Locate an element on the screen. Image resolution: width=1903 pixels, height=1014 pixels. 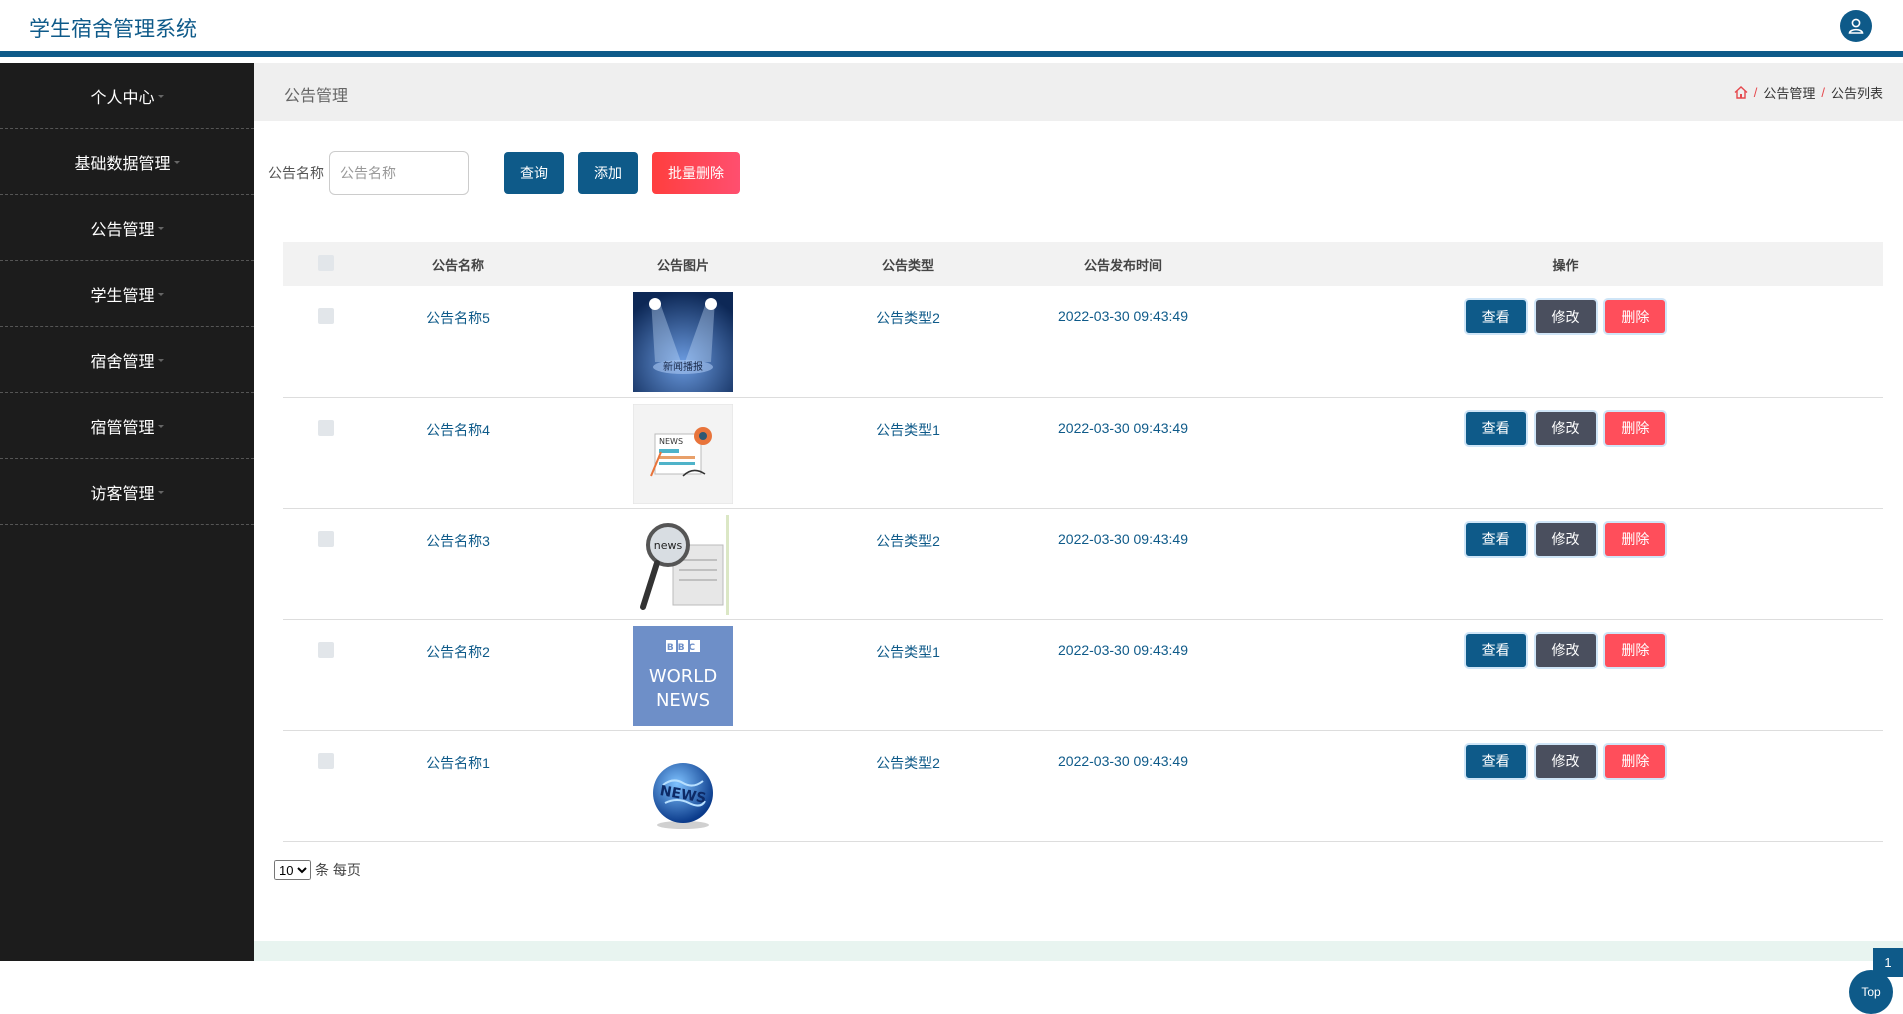
pagination: 10 条 每页 is located at coordinates (317, 870).